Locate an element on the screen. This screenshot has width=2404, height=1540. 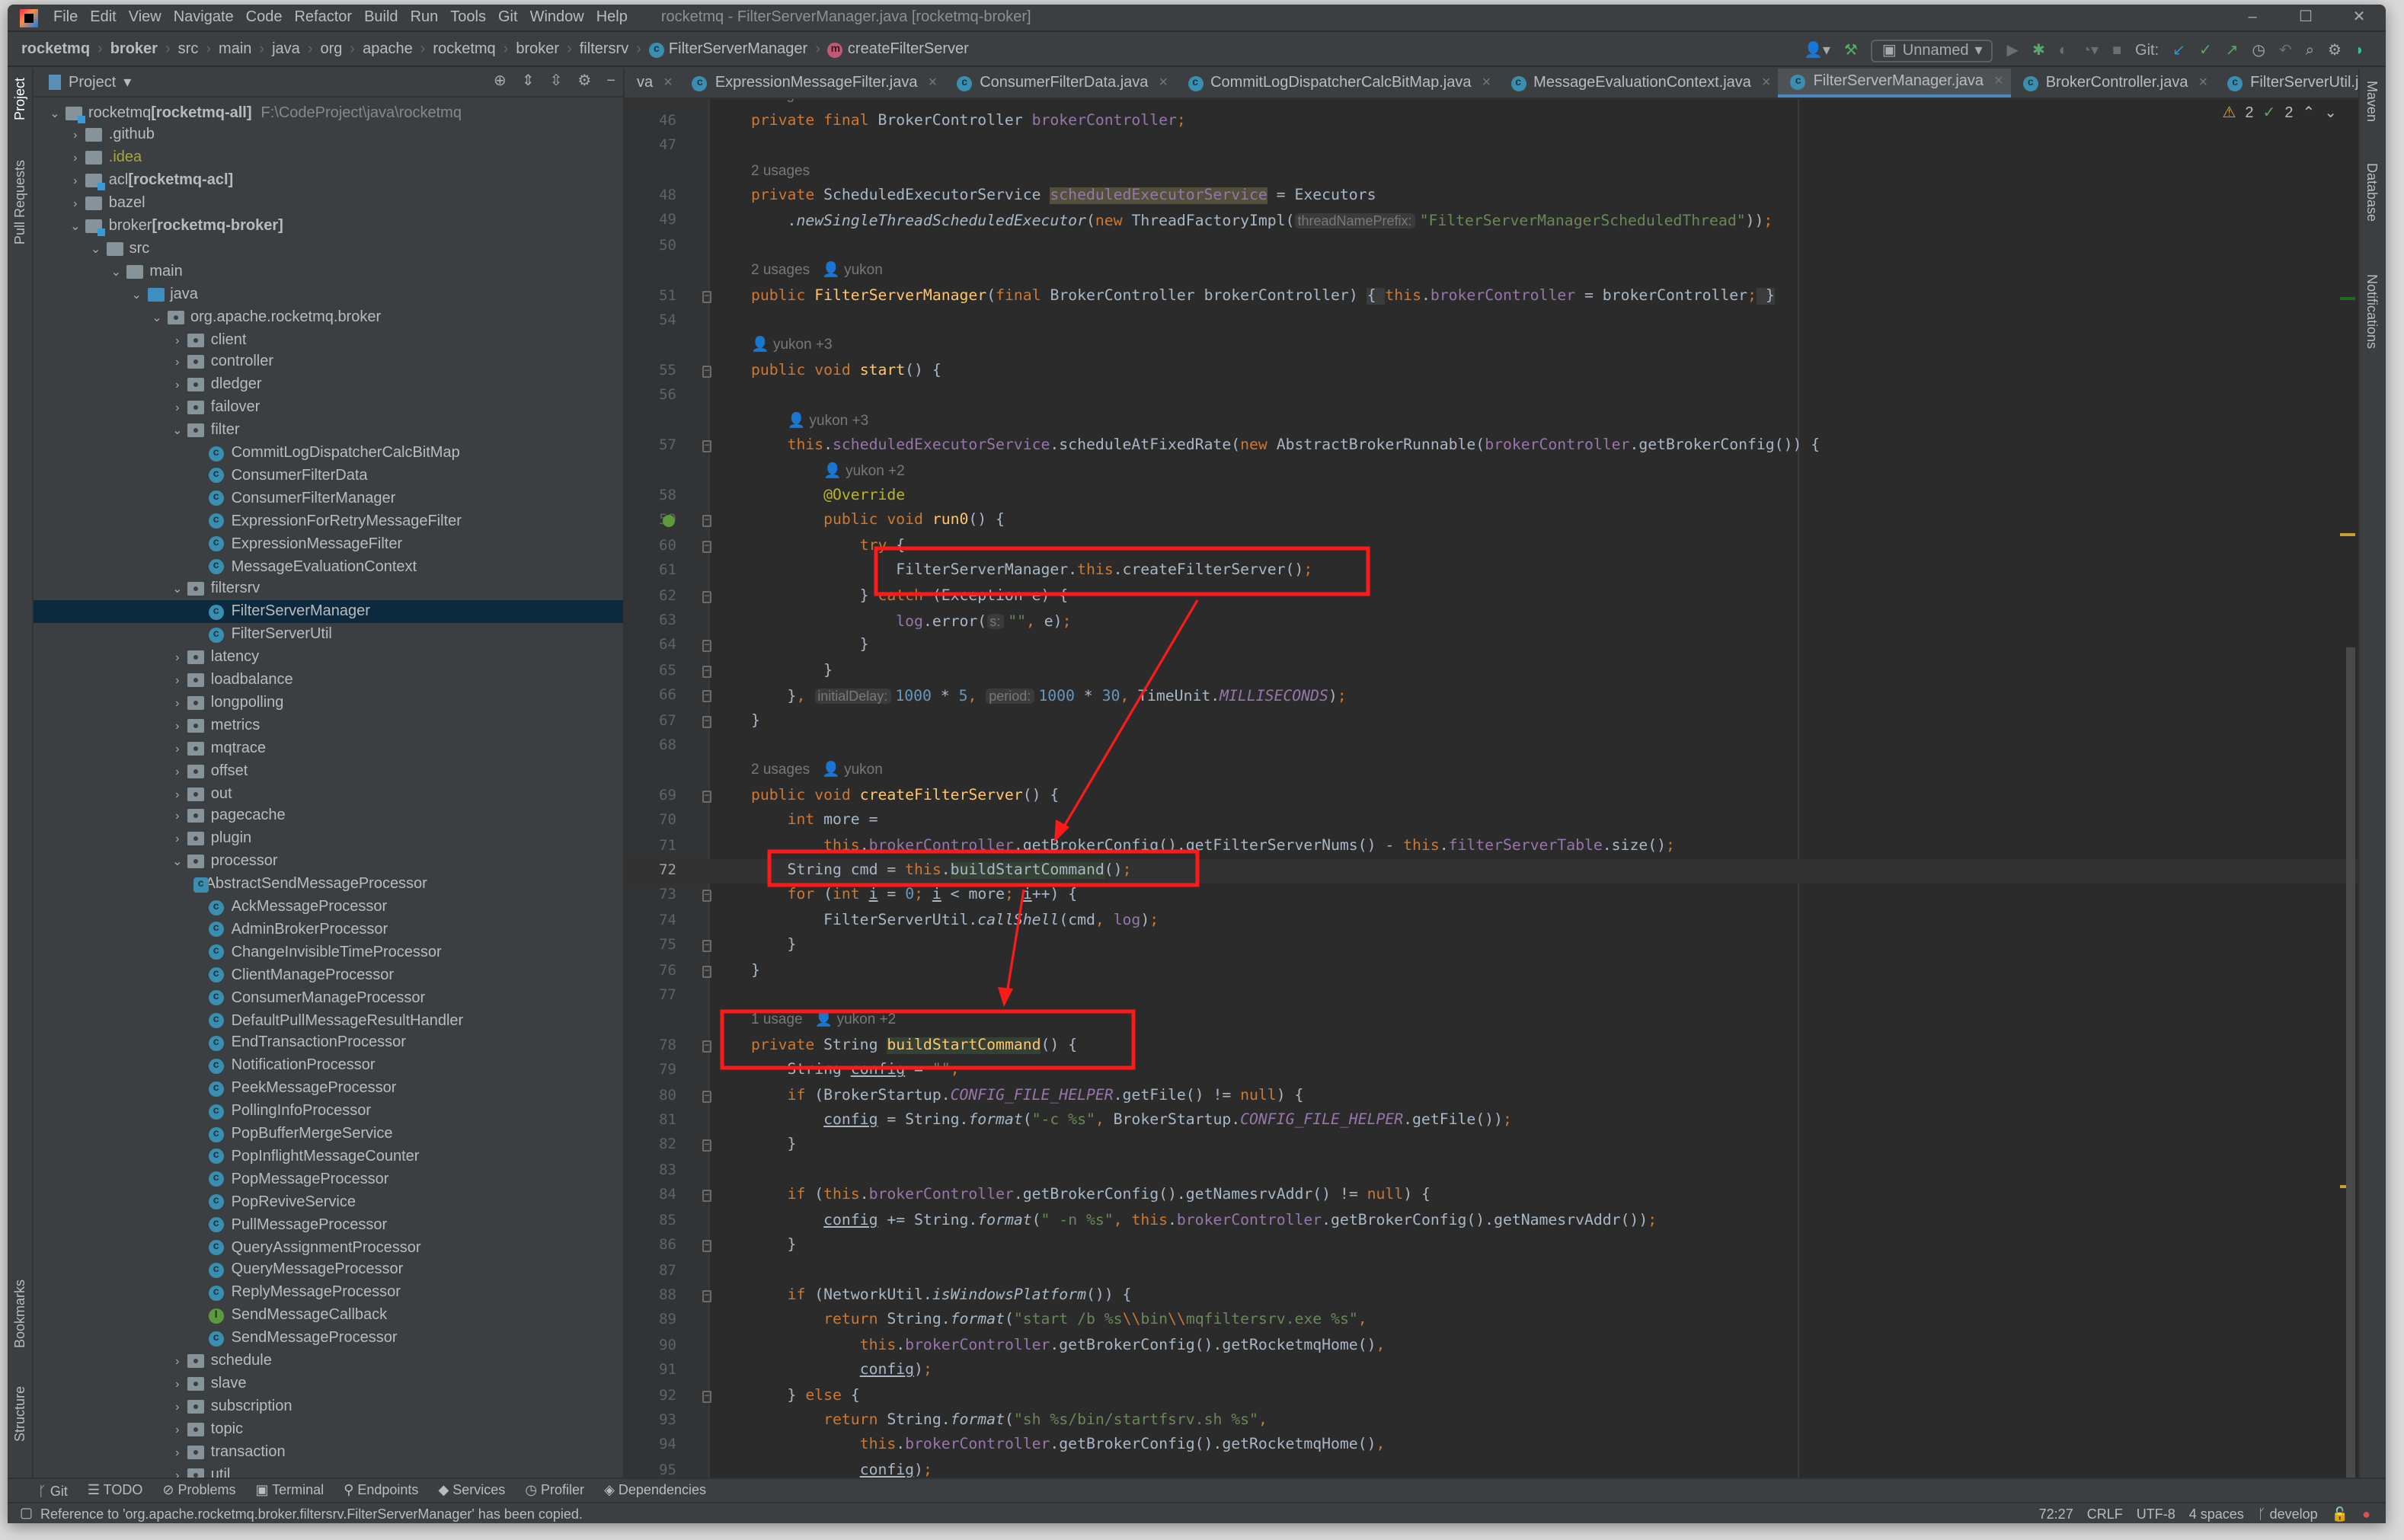
tree-item: c ConsumerFilterData is located at coordinates (328, 476).